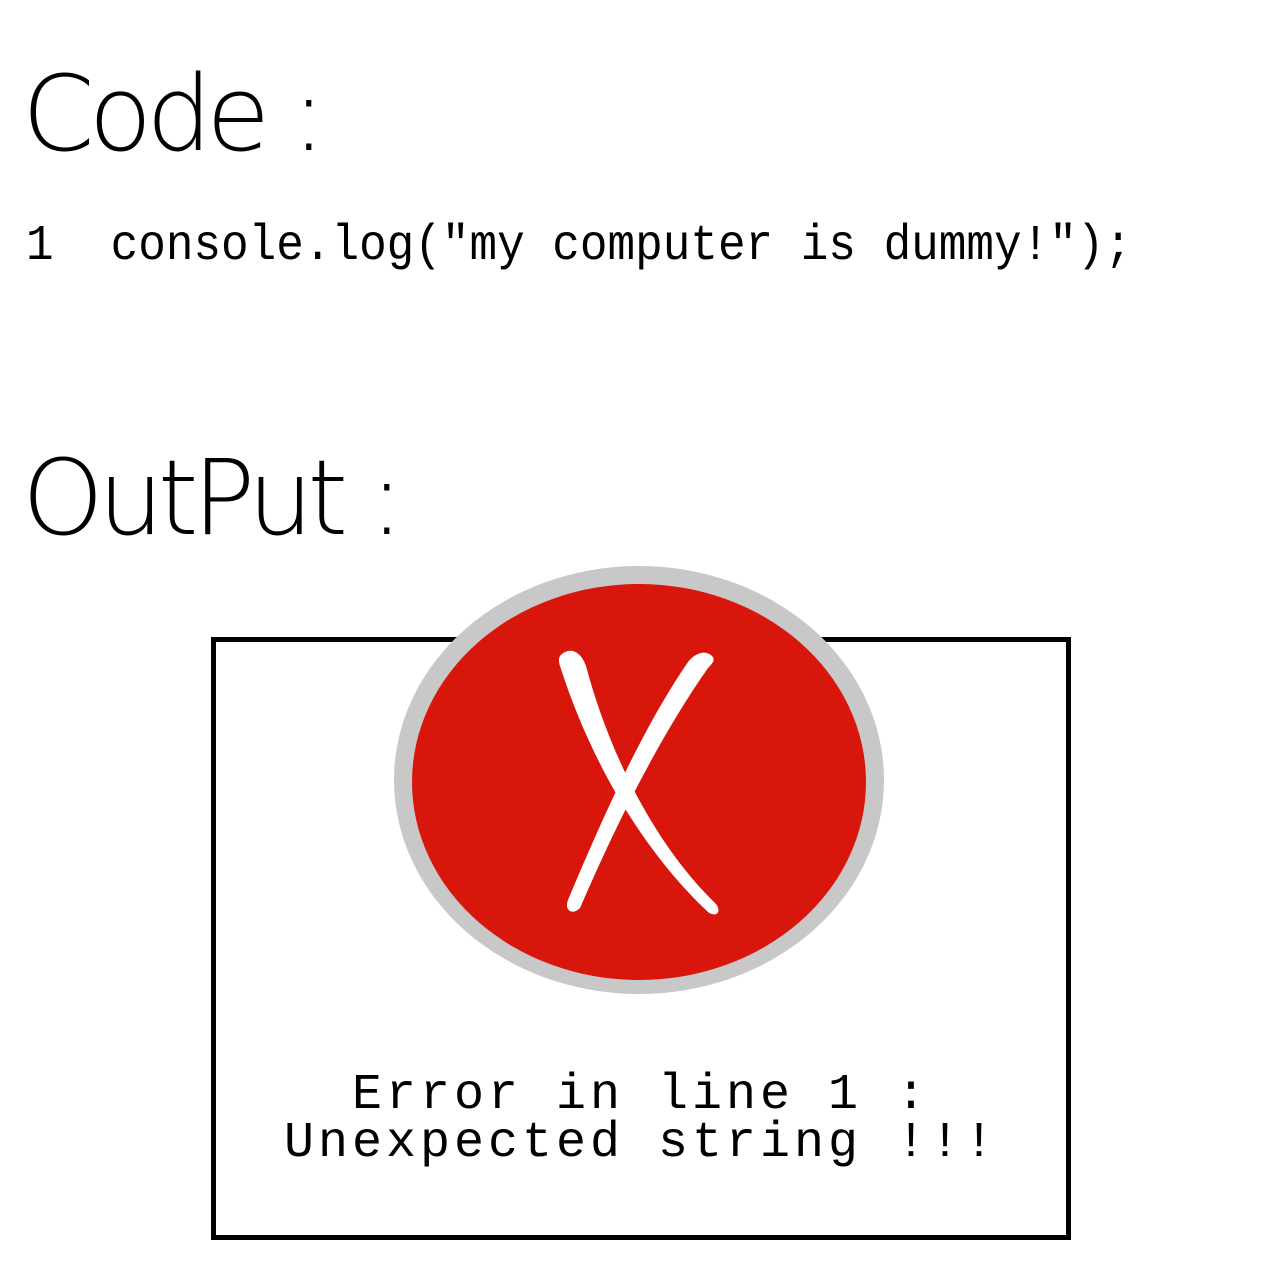 This screenshot has width=1280, height=1280. What do you see at coordinates (639, 780) in the screenshot?
I see `error-x-icon` at bounding box center [639, 780].